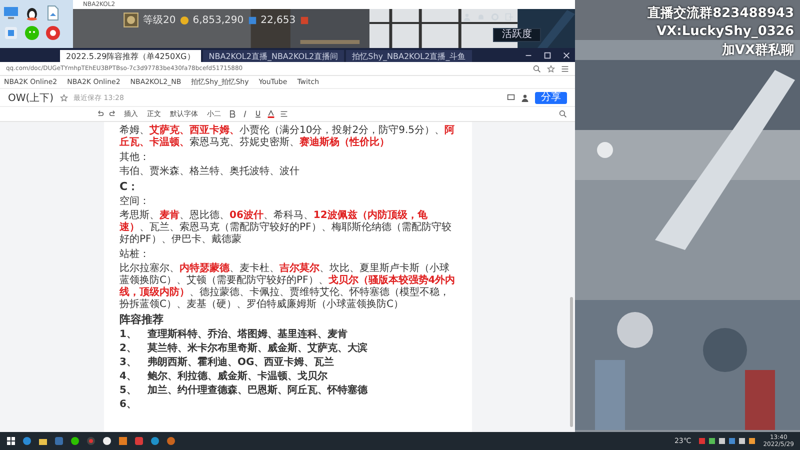  What do you see at coordinates (258, 114) in the screenshot?
I see `underline-icon` at bounding box center [258, 114].